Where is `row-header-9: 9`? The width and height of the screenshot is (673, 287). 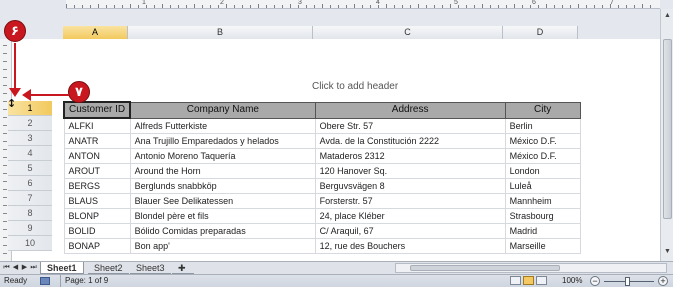
row-header-9: 9 is located at coordinates (30, 228).